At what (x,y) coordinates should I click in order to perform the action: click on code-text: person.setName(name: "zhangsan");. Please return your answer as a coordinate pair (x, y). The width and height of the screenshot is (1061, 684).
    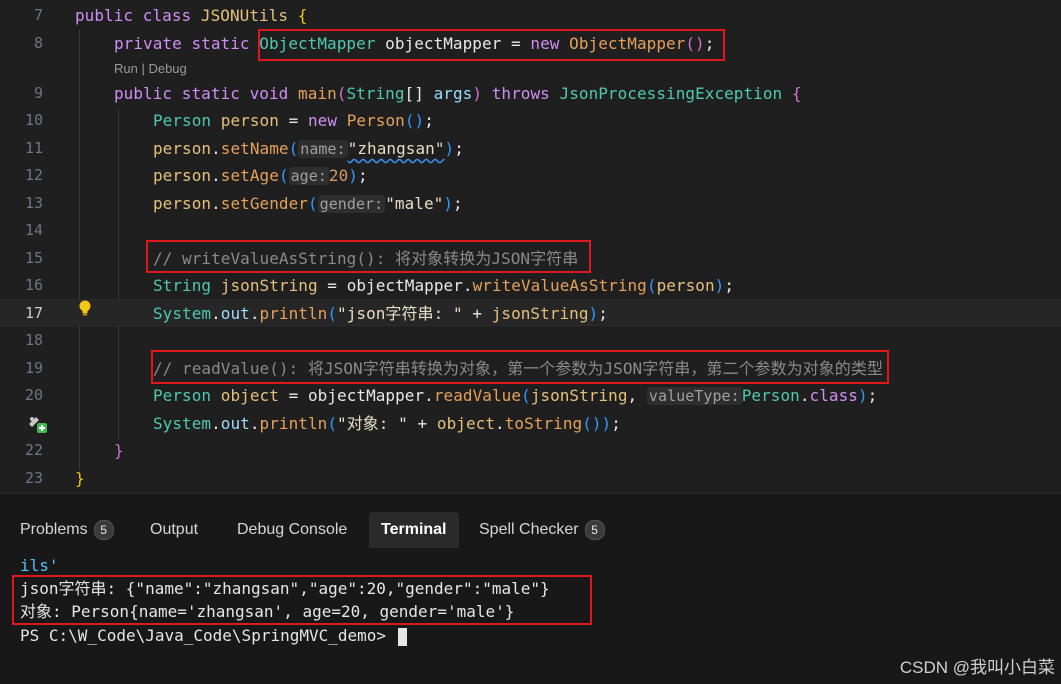
    Looking at the image, I should click on (308, 149).